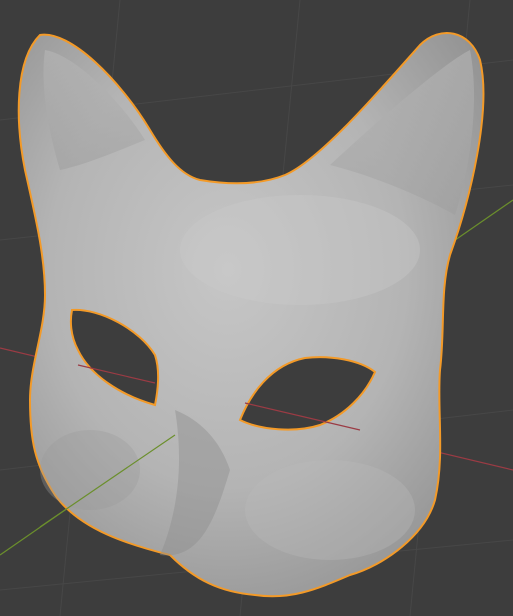 The height and width of the screenshot is (616, 513). What do you see at coordinates (300, 250) in the screenshot?
I see `forehead-highlight` at bounding box center [300, 250].